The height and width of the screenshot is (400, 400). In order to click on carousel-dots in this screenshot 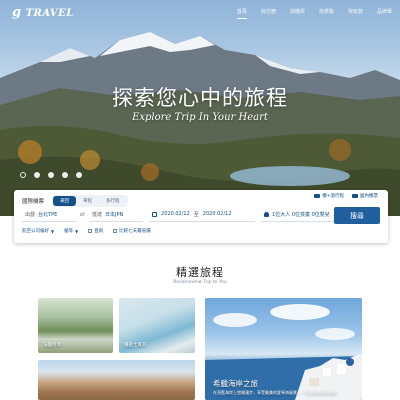, I will do `click(55, 175)`.